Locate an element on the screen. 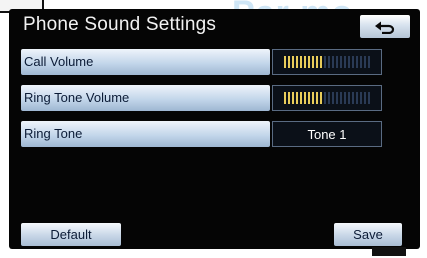 This screenshot has height=258, width=427. ring-tone-volume-button: Ring Tone Volume is located at coordinates (145, 98).